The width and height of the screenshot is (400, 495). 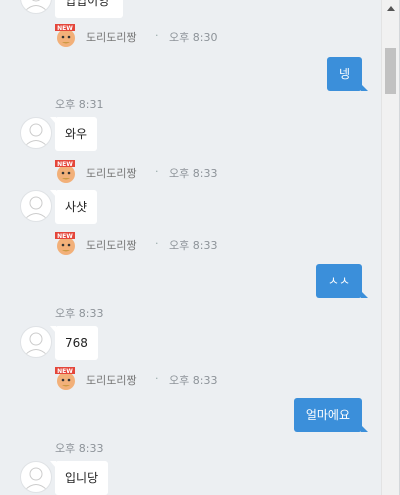 I want to click on message-bubble-in: 사샷, so click(x=73, y=207).